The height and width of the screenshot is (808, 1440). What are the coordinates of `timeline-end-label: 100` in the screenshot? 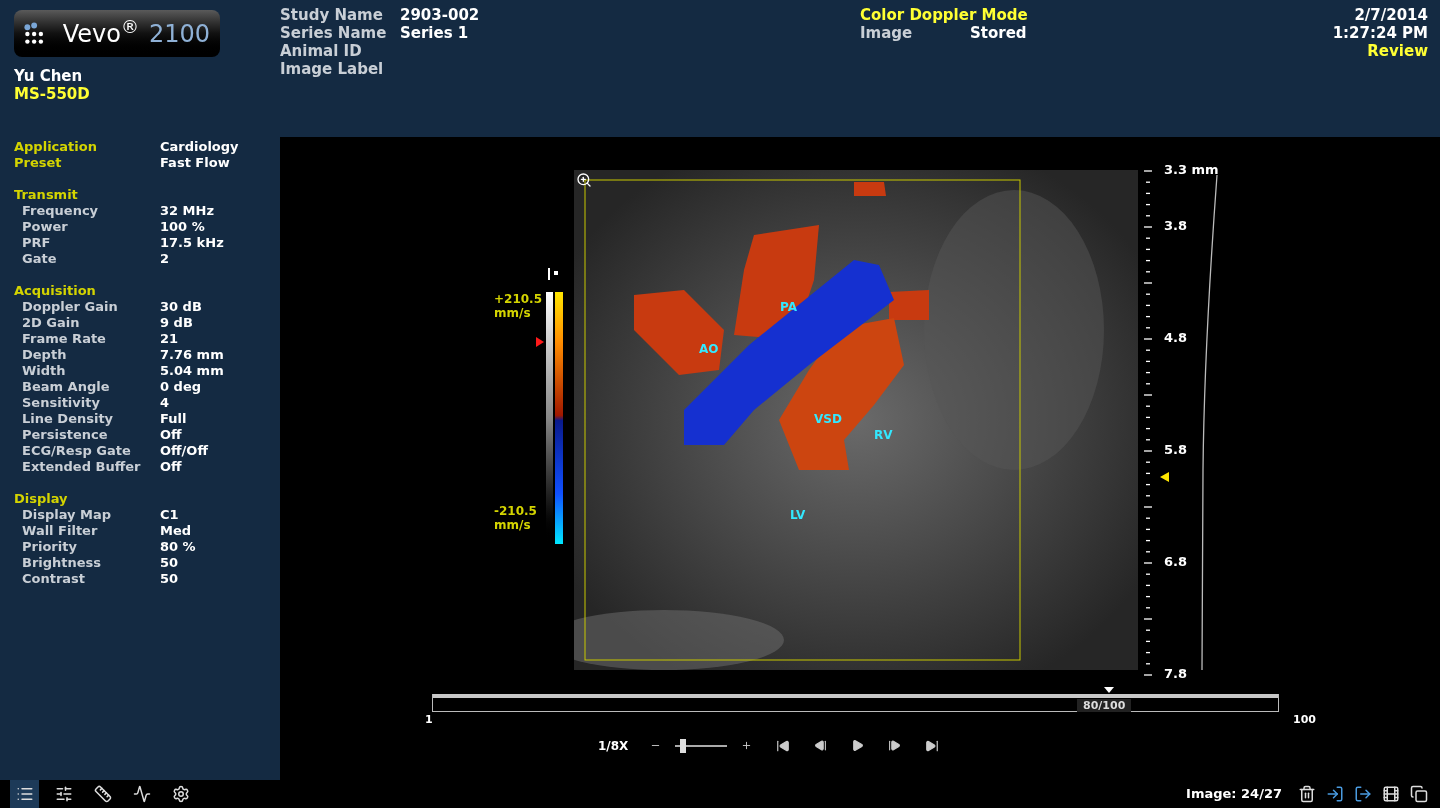 It's located at (1304, 720).